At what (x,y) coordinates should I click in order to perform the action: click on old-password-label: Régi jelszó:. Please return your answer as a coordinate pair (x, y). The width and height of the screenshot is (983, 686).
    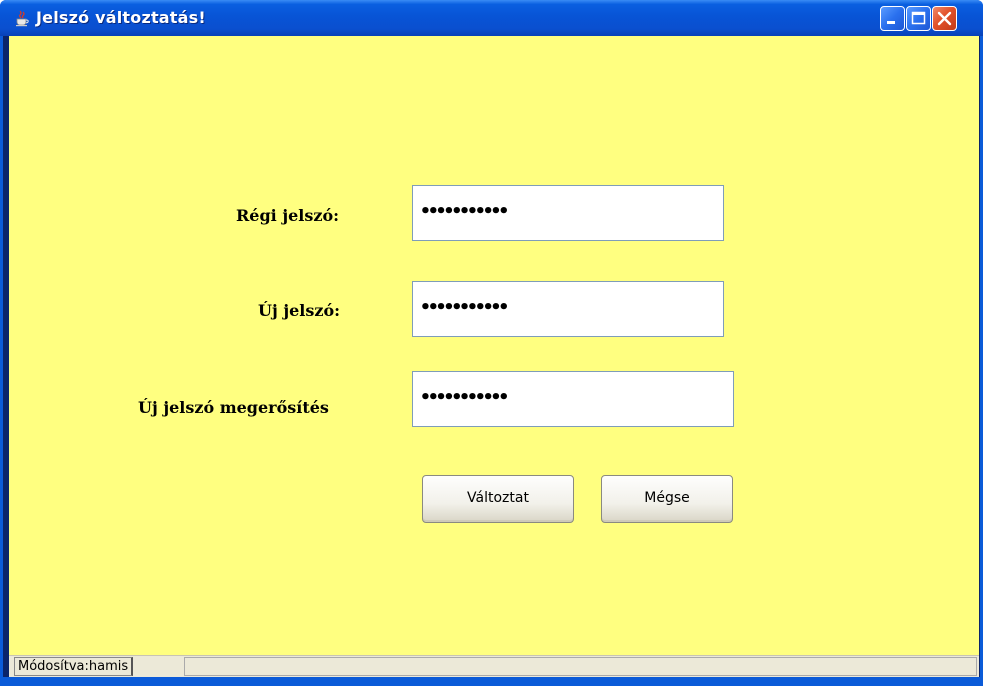
    Looking at the image, I should click on (288, 215).